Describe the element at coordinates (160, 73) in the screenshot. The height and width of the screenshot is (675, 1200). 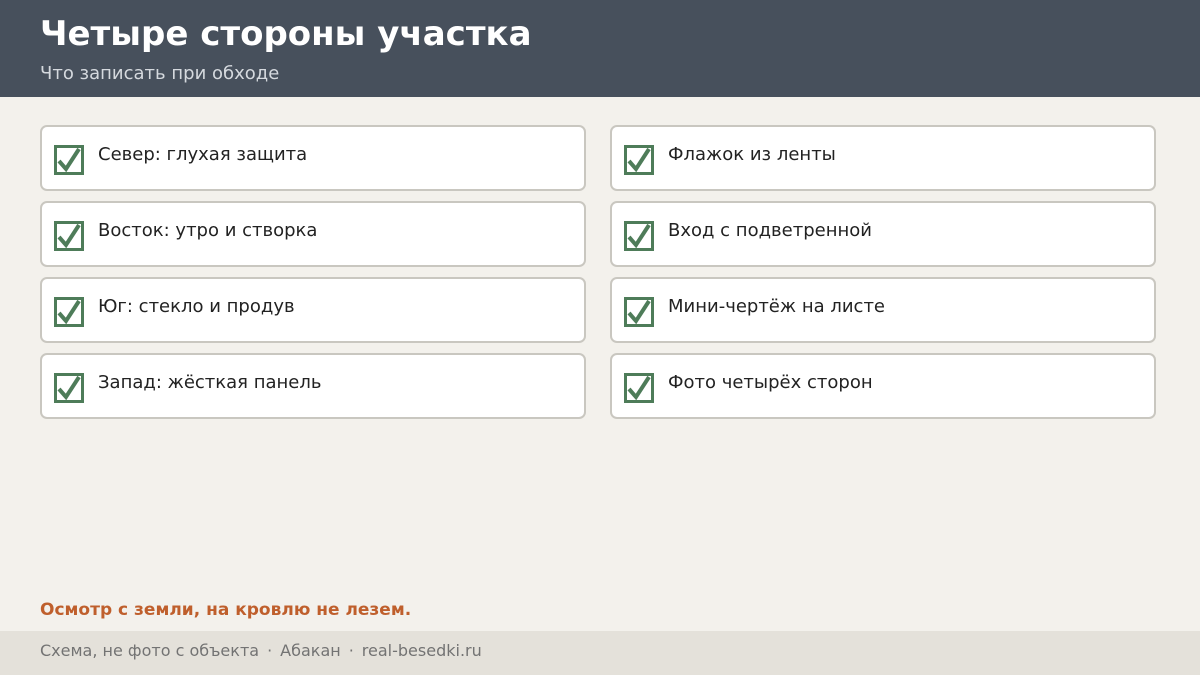
I see `page-subtitle: Что записать при обходе` at that location.